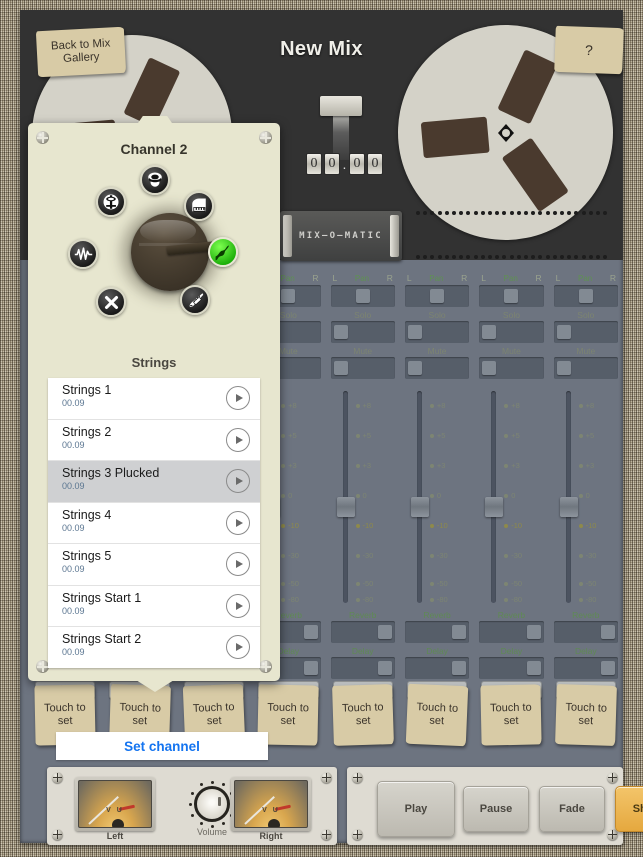 This screenshot has height=857, width=643. What do you see at coordinates (81, 52) in the screenshot?
I see `back-to-mix-gallery-button: Back to Mix Gallery` at bounding box center [81, 52].